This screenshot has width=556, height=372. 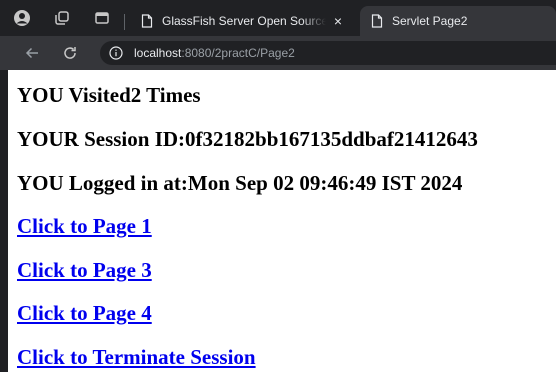 I want to click on tab-glassfish: GlassFish Server Open Source Edition ×, so click(x=243, y=21).